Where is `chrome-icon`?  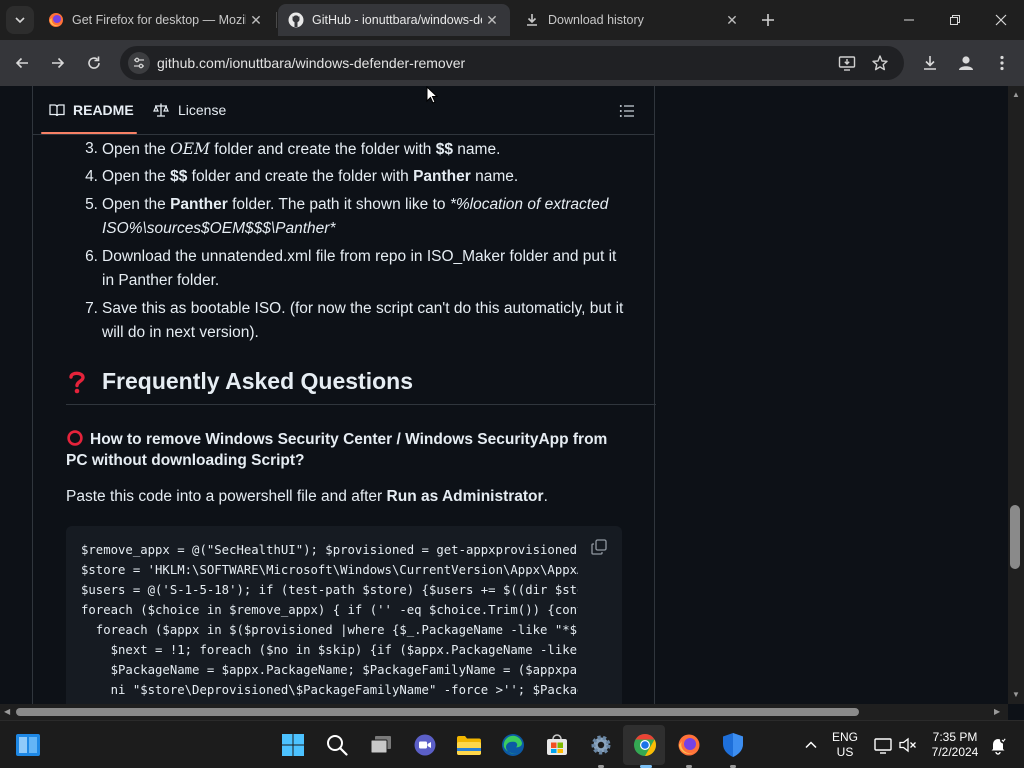
chrome-icon is located at coordinates (645, 745).